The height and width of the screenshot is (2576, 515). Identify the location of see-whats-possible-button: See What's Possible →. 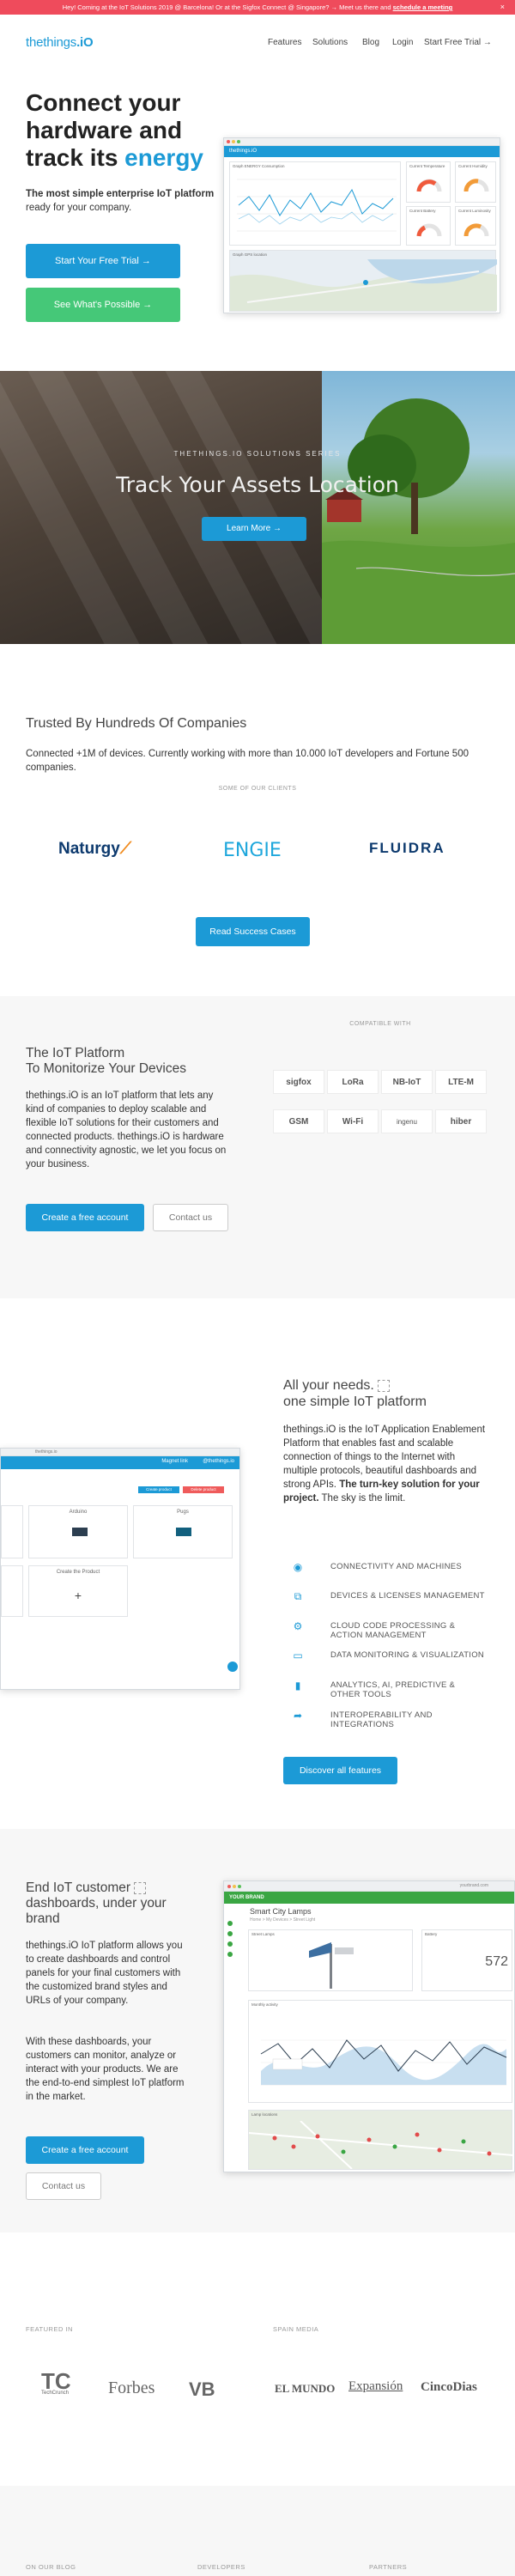
(103, 305).